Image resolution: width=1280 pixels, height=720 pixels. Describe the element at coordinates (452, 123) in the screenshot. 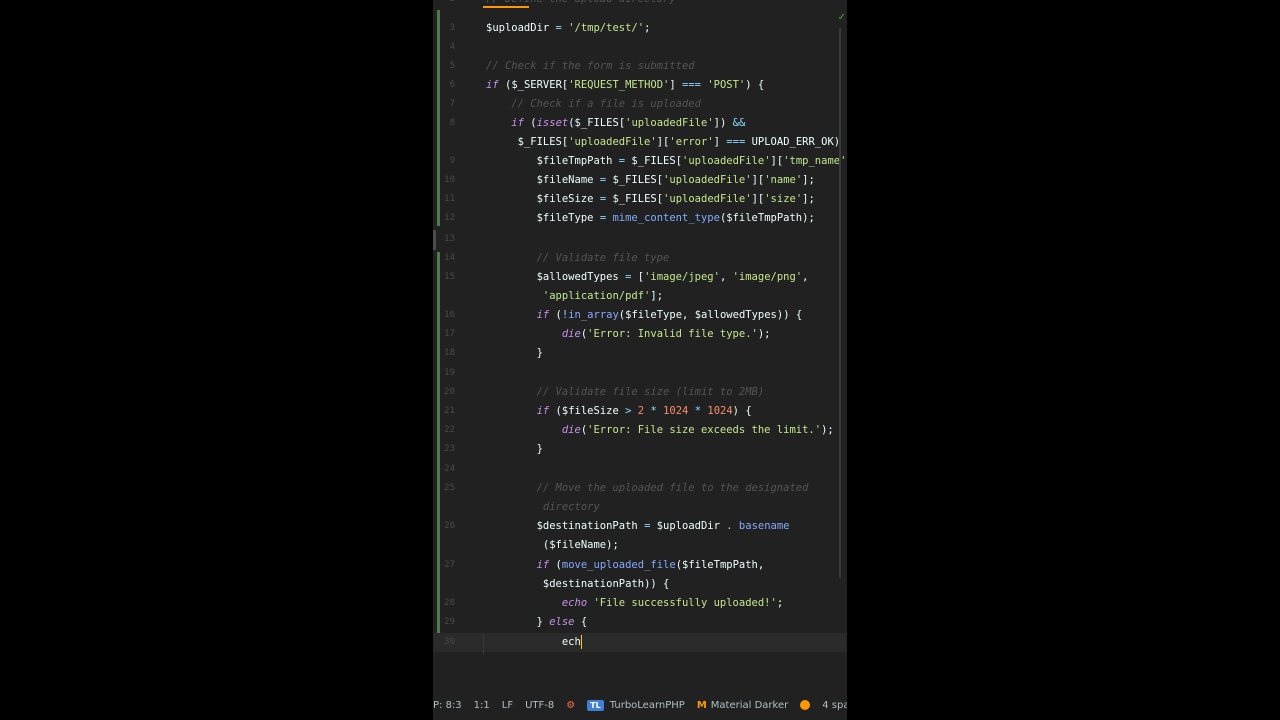

I see `line-number: 8` at that location.